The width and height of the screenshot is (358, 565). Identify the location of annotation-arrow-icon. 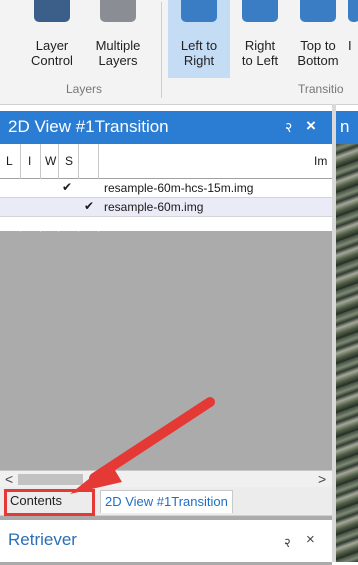
(142, 445).